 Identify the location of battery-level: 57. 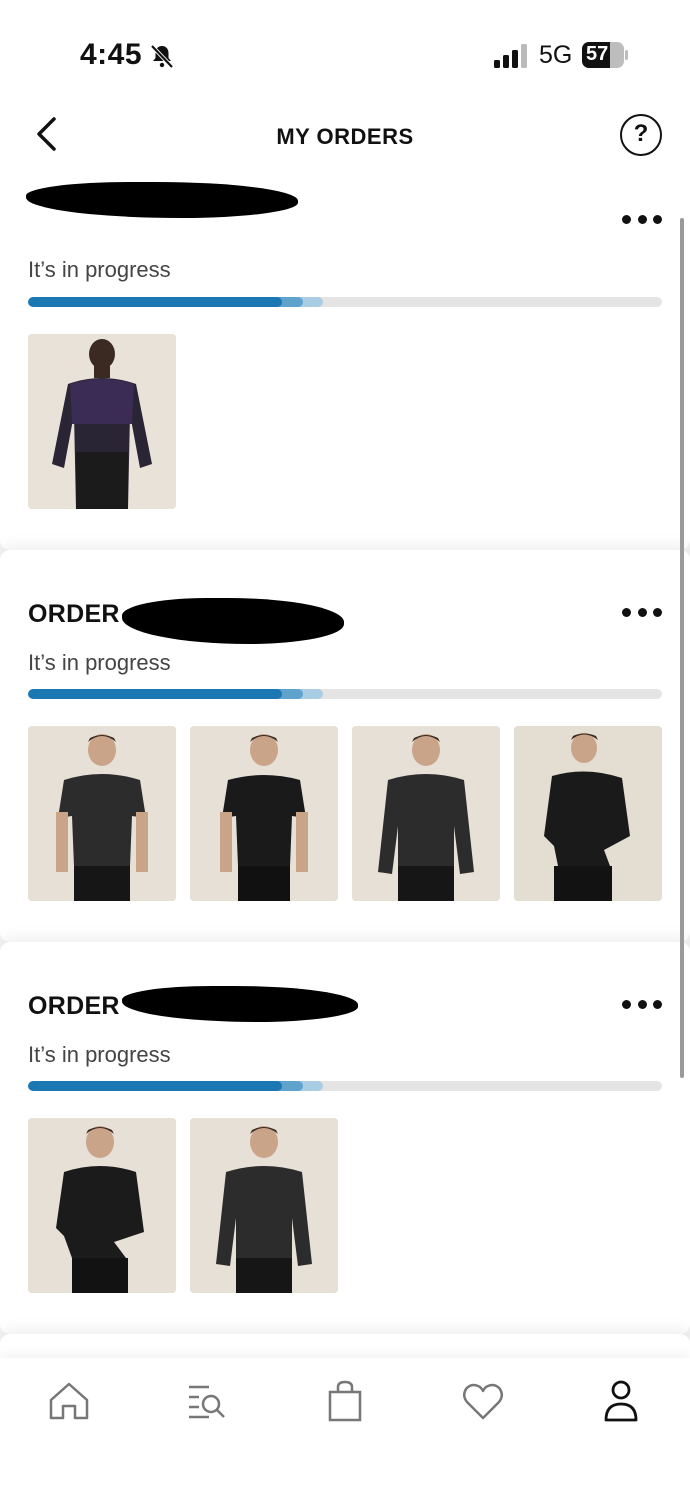
(597, 54).